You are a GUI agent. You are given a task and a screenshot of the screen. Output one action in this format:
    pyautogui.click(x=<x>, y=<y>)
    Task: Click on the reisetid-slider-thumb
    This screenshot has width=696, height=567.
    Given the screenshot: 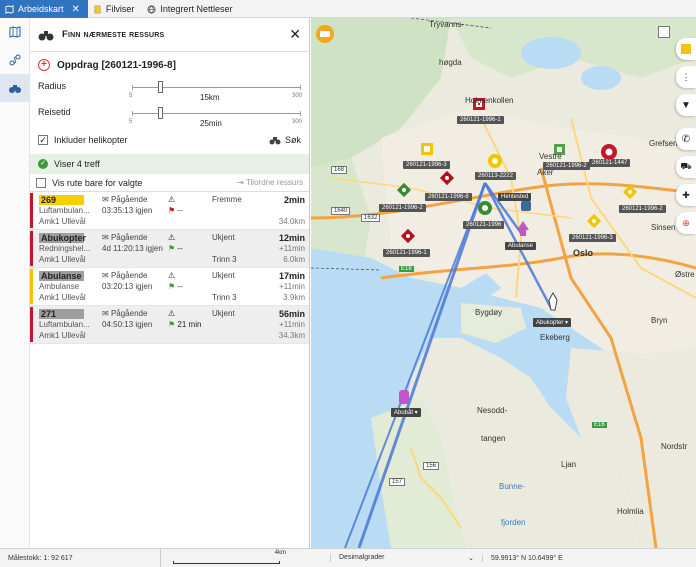 What is the action you would take?
    pyautogui.click(x=160, y=113)
    